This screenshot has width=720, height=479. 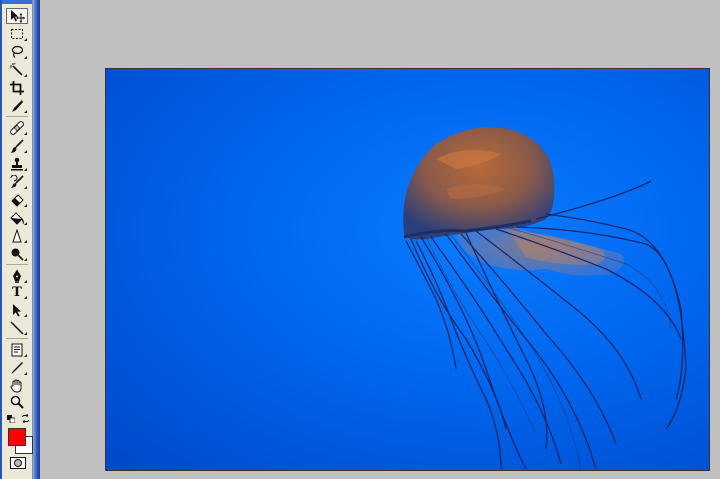 I want to click on foreground-color-swatch, so click(x=17, y=437).